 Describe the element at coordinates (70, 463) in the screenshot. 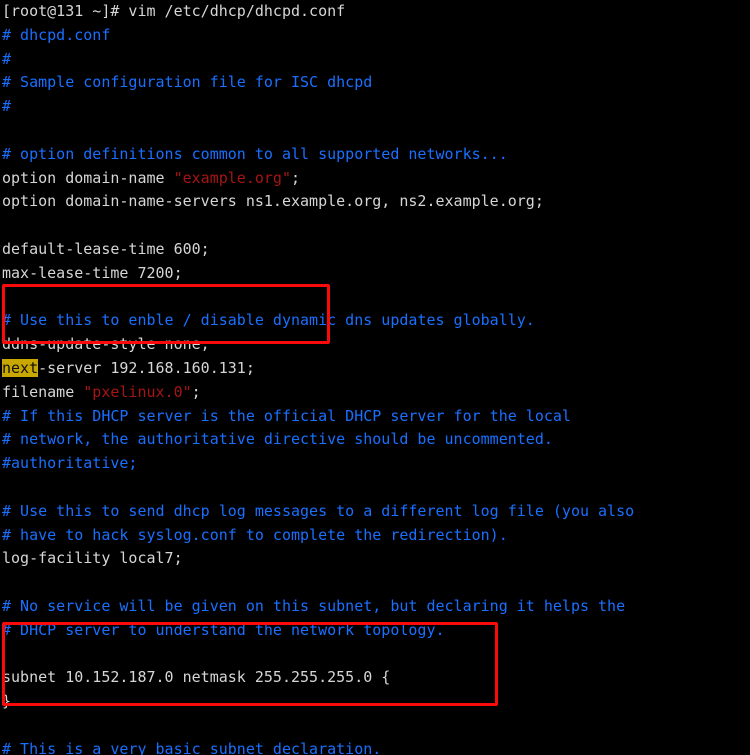

I see `code-line: #authoritative;` at that location.